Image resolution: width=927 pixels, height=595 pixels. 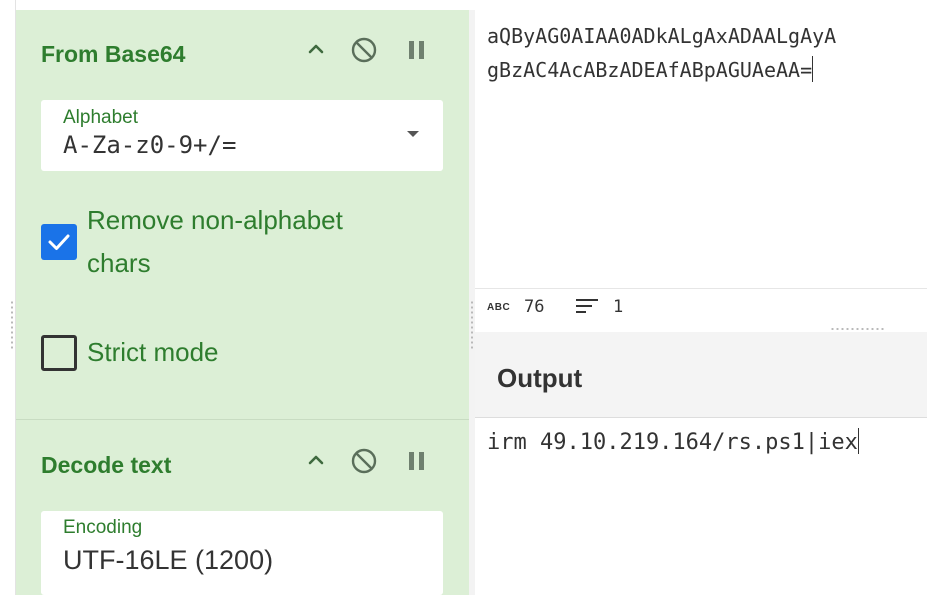 I want to click on lines-icon, so click(x=587, y=307).